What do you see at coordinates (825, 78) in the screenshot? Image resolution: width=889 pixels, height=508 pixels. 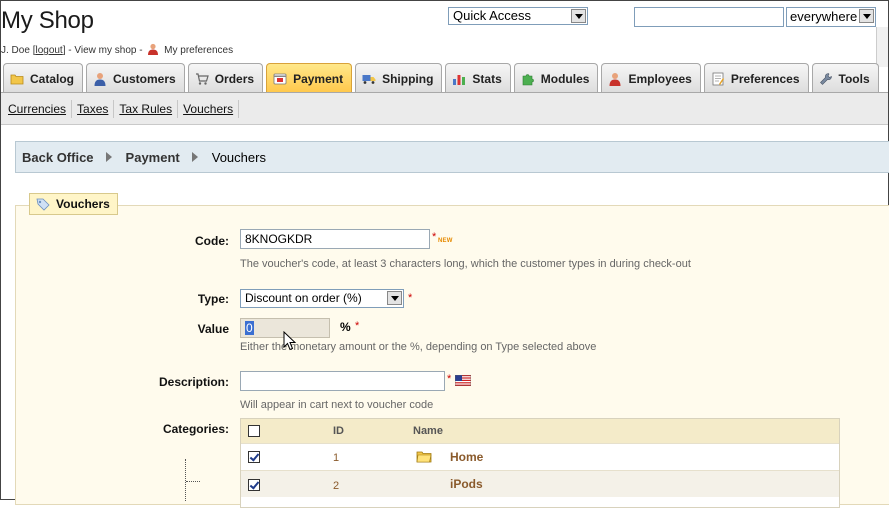 I see `wrench-icon` at bounding box center [825, 78].